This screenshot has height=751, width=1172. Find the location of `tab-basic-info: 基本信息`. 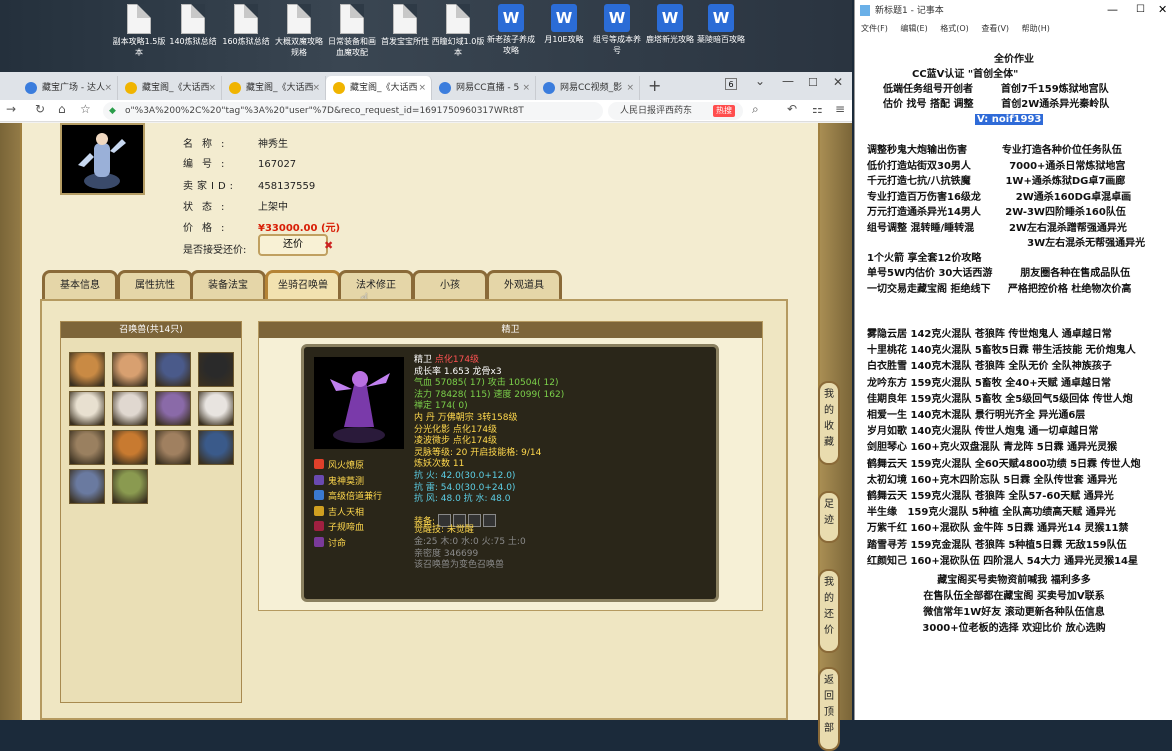

tab-basic-info: 基本信息 is located at coordinates (80, 285).